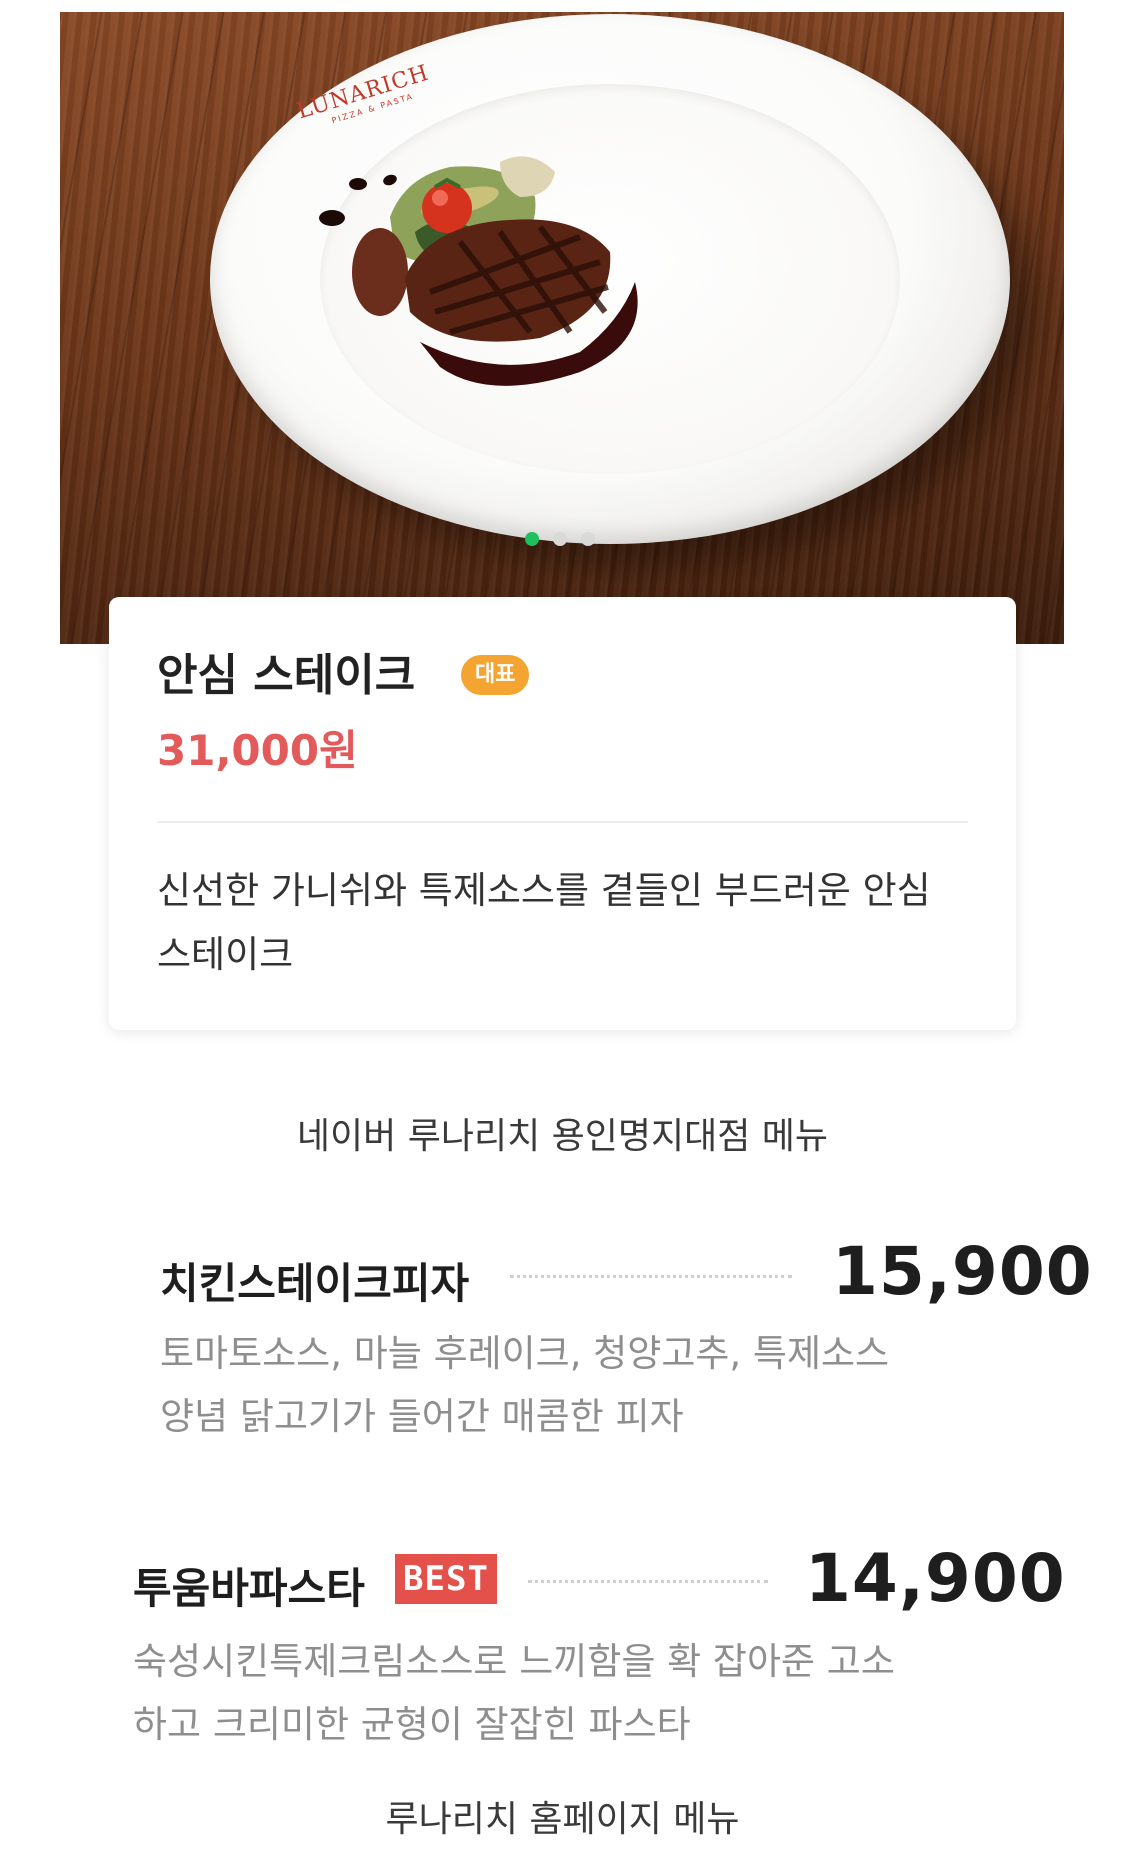 This screenshot has width=1125, height=1856. What do you see at coordinates (257, 750) in the screenshot?
I see `featured-price: 31,000원` at bounding box center [257, 750].